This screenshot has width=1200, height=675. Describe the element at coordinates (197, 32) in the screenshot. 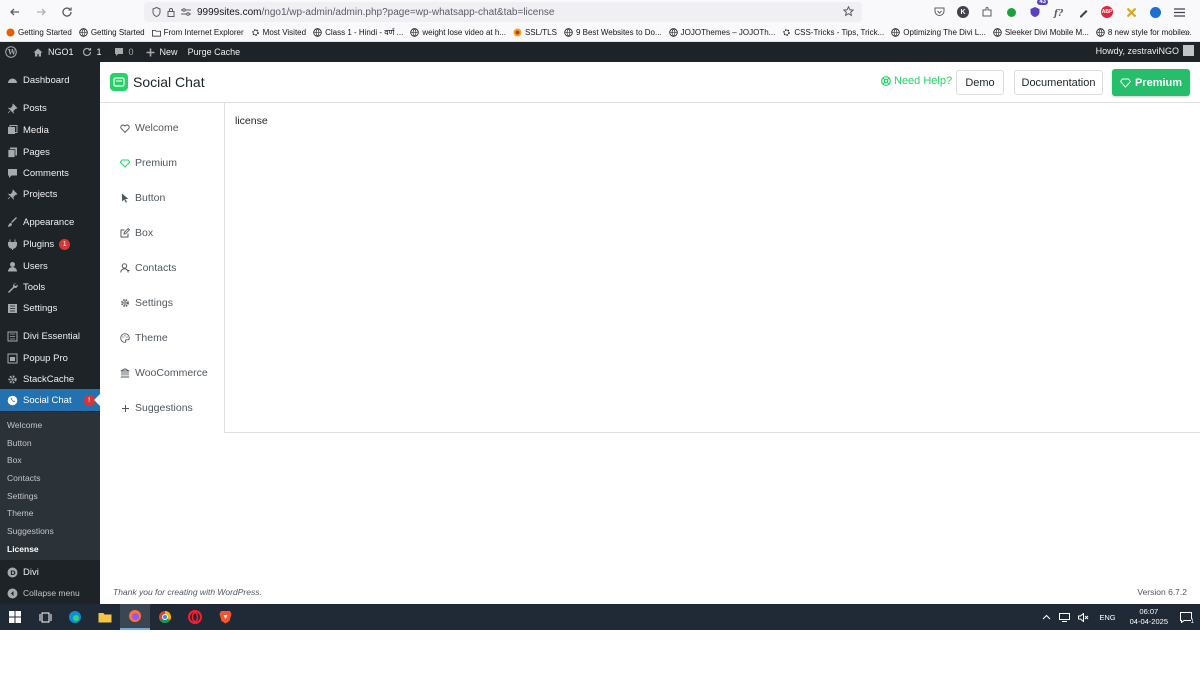

I see `bookmark-item: From Internet Explorer` at that location.